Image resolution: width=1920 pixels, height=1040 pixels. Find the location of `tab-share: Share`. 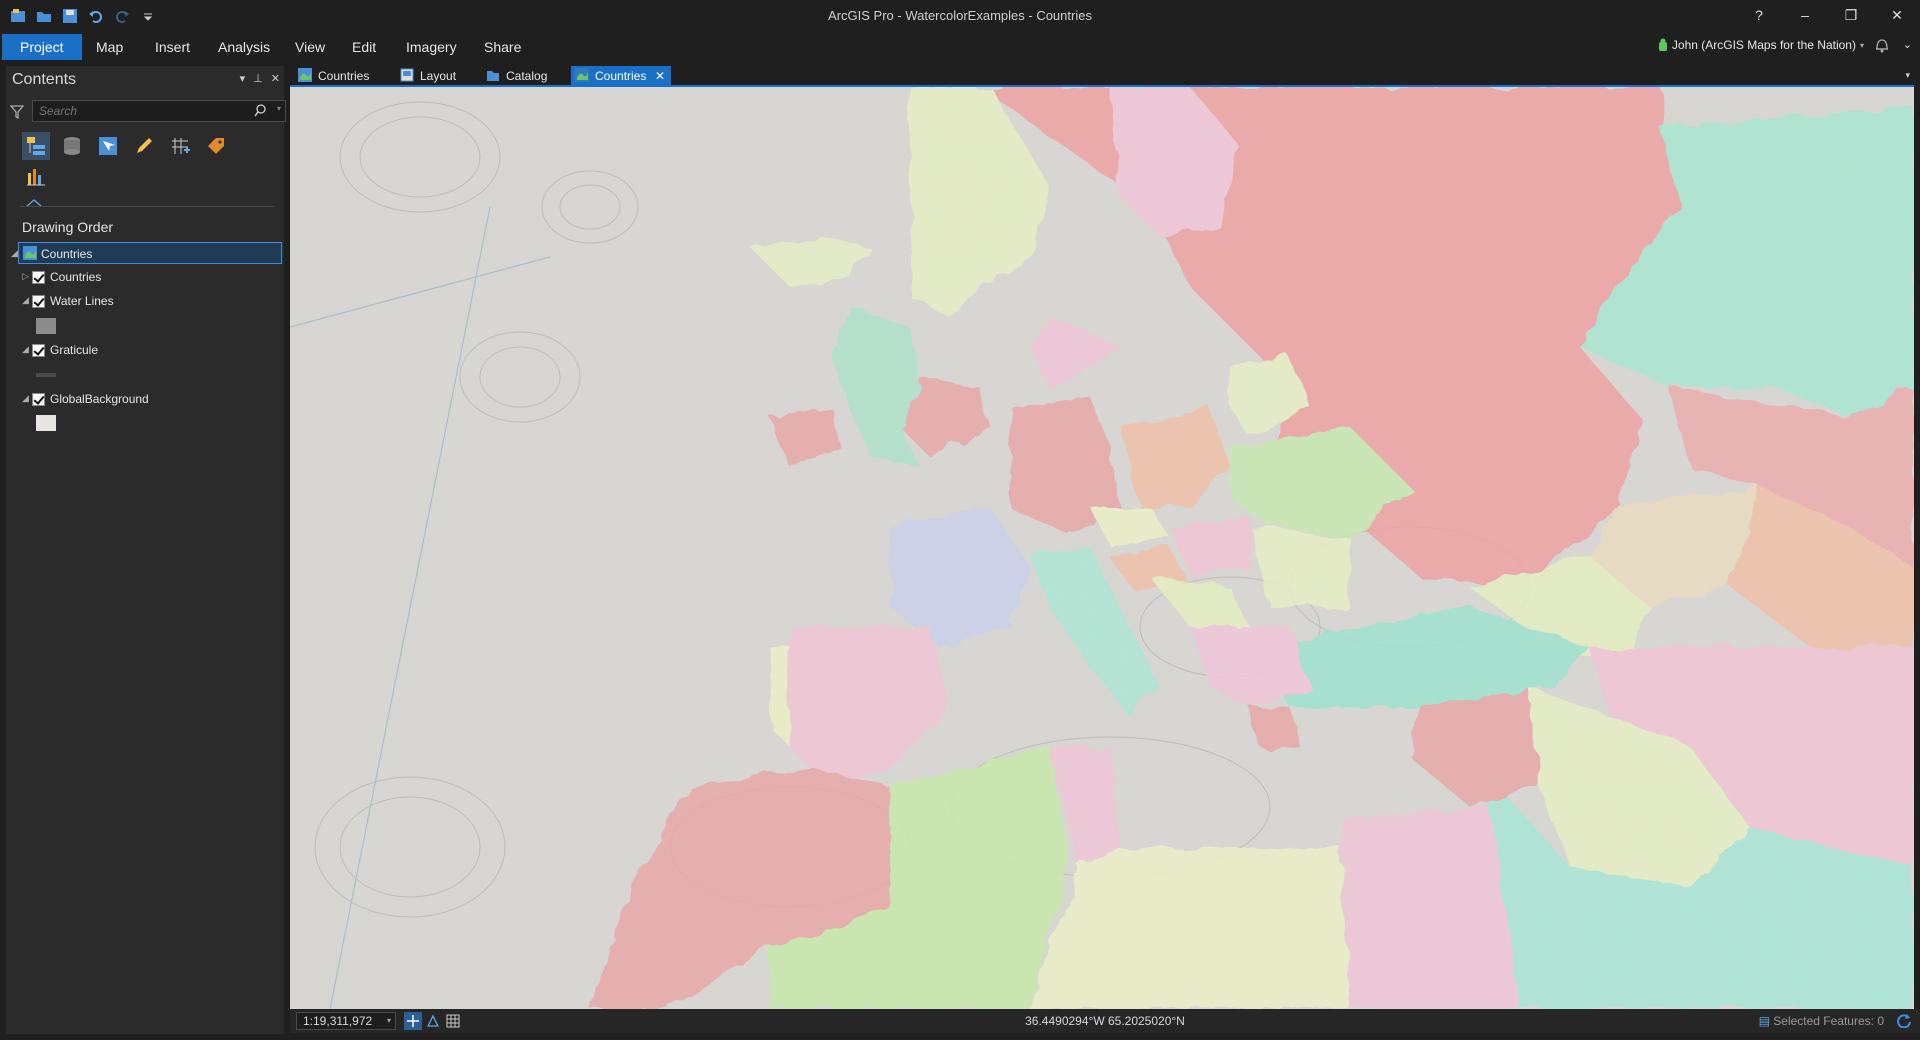

tab-share: Share is located at coordinates (502, 47).